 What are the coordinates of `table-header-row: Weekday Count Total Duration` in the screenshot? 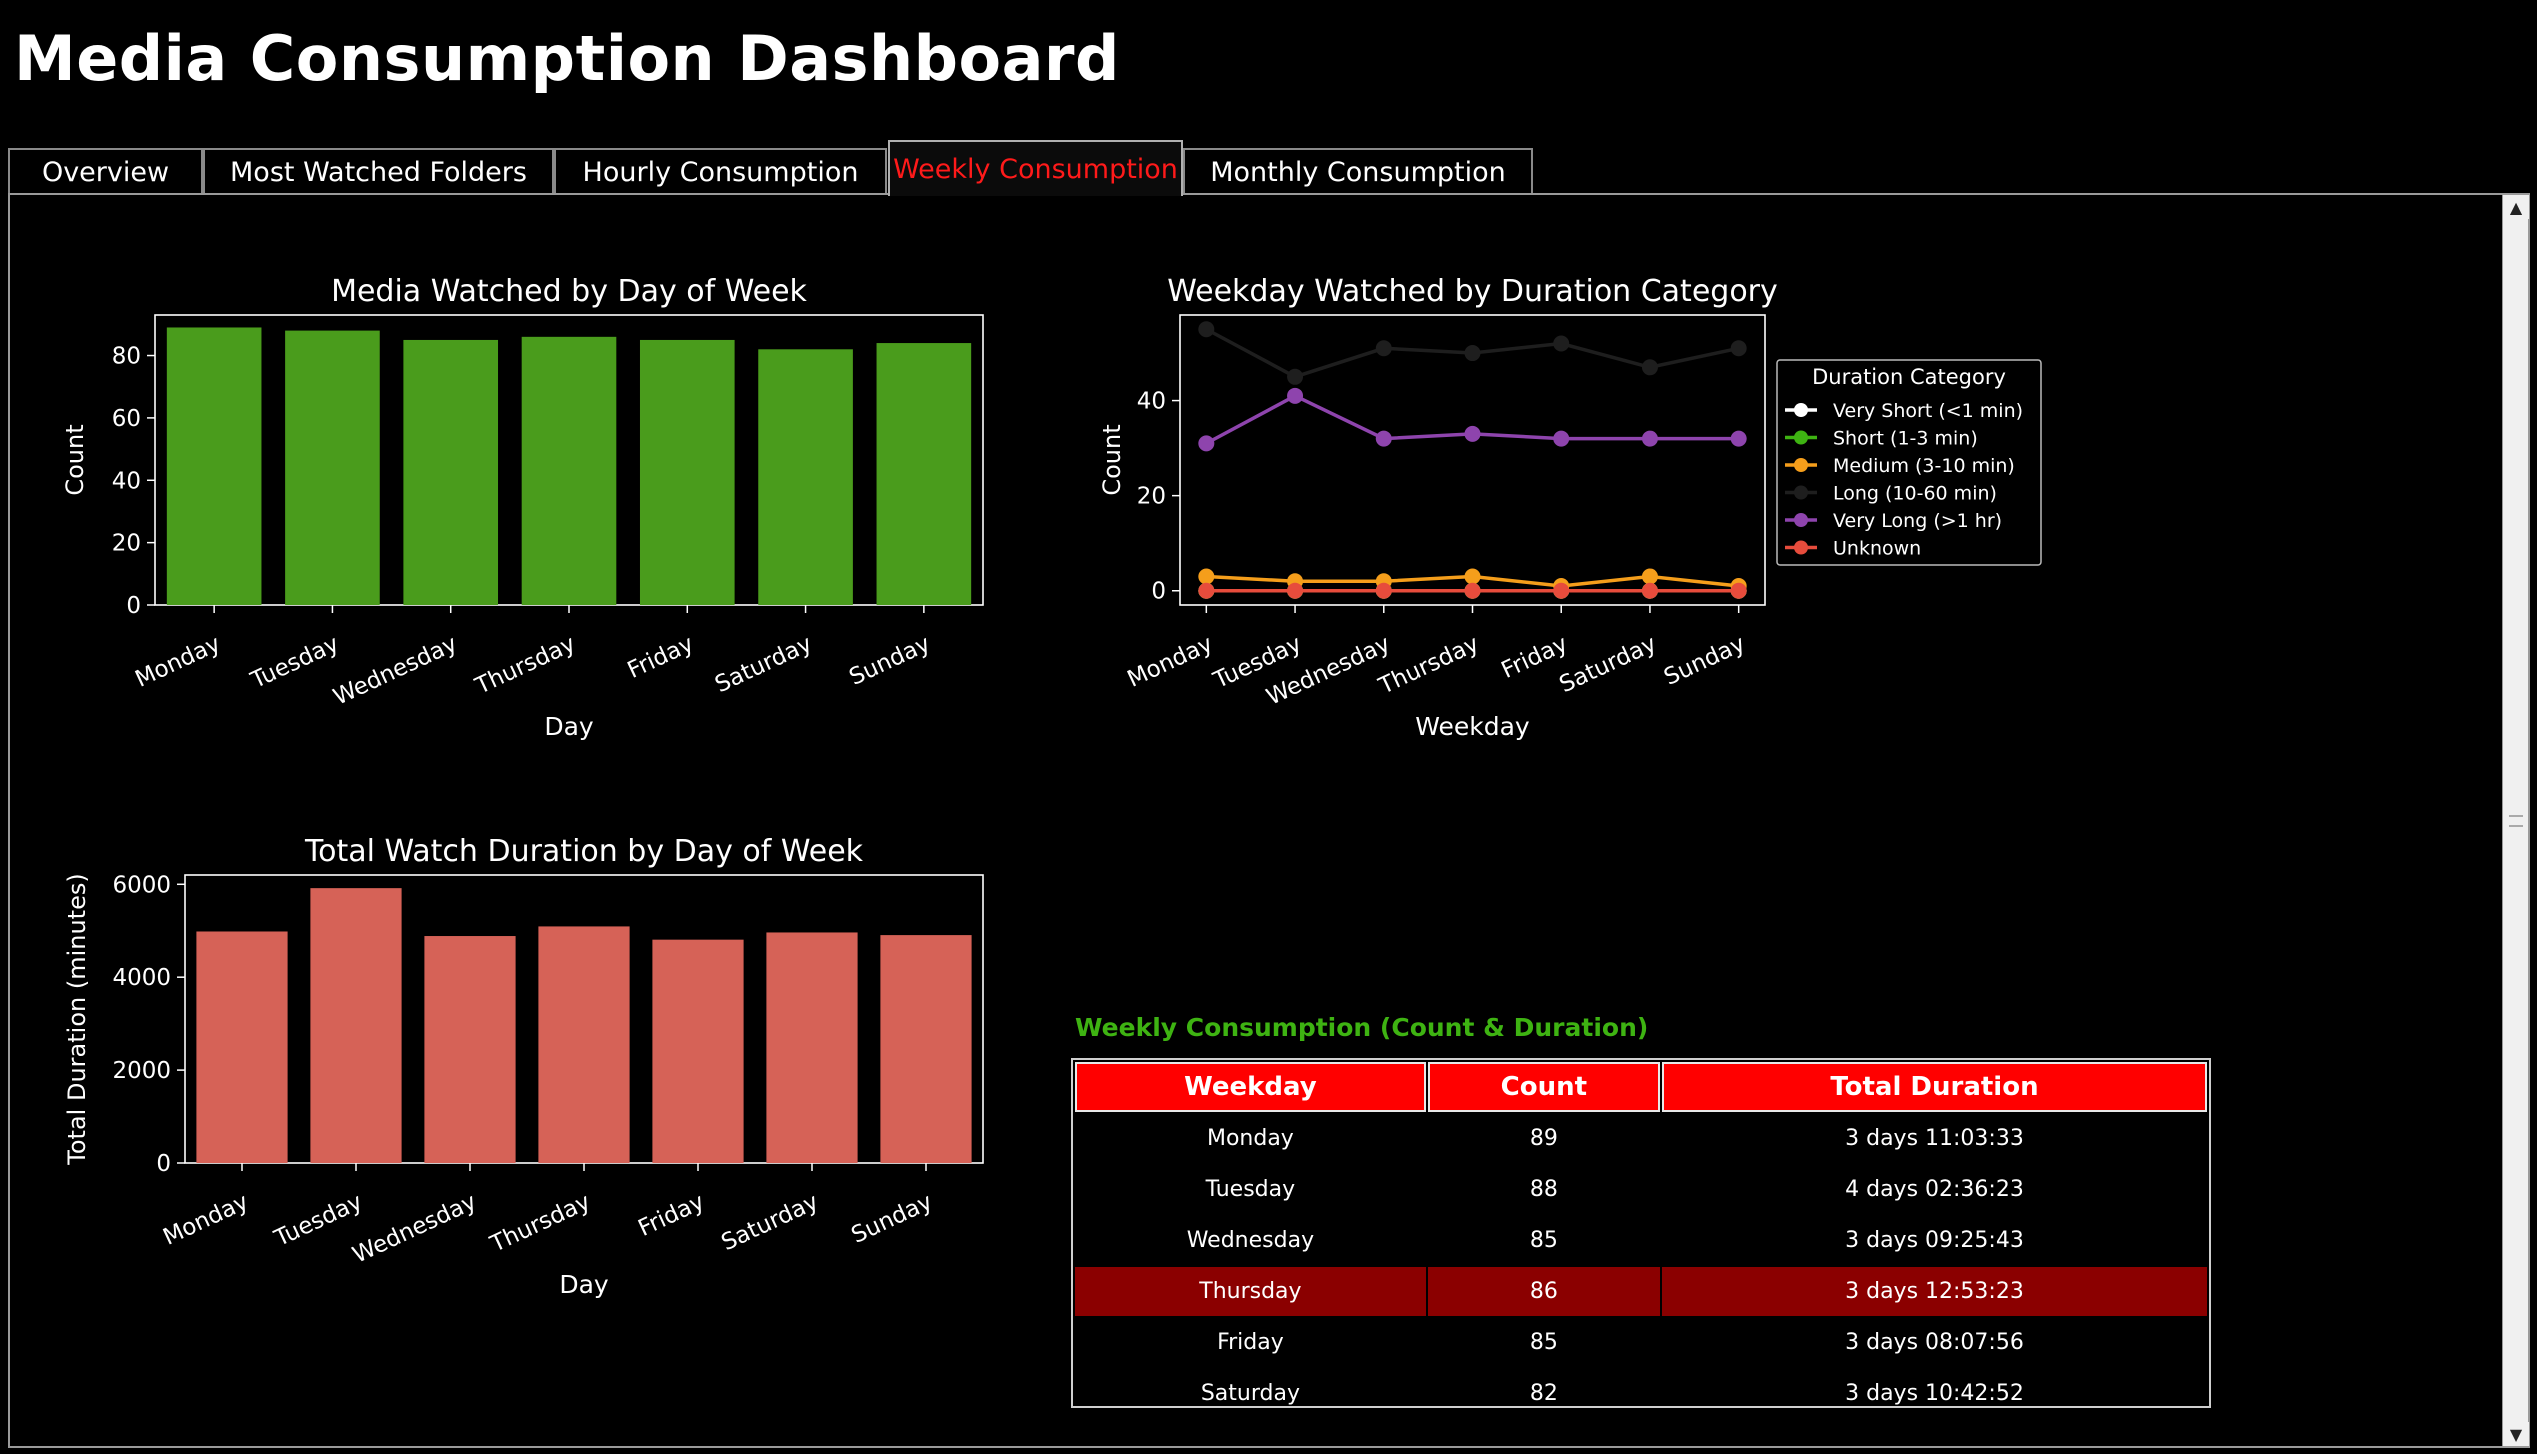 It's located at (1641, 1087).